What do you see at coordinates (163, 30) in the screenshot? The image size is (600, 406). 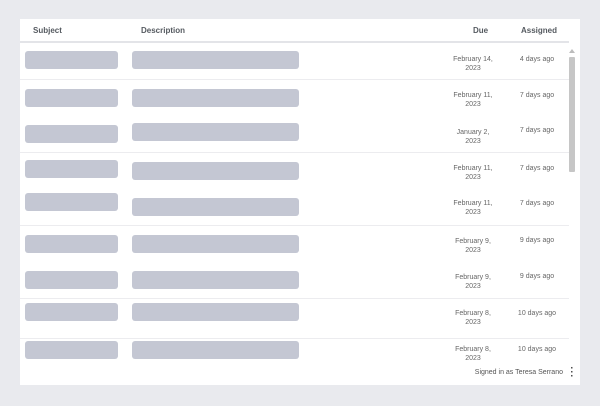 I see `column-header-description: Description` at bounding box center [163, 30].